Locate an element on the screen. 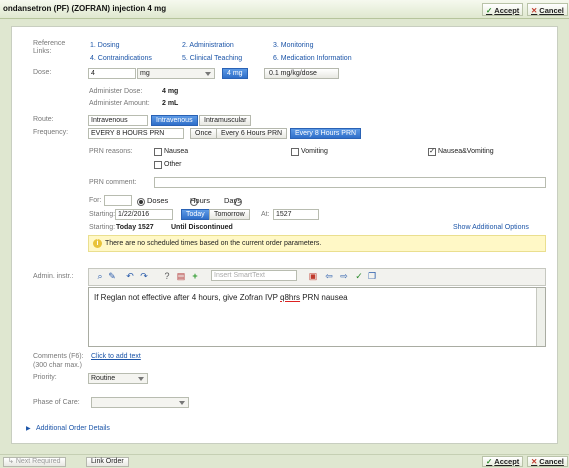 The image size is (569, 468). footer-accept-label: Accept is located at coordinates (507, 461).